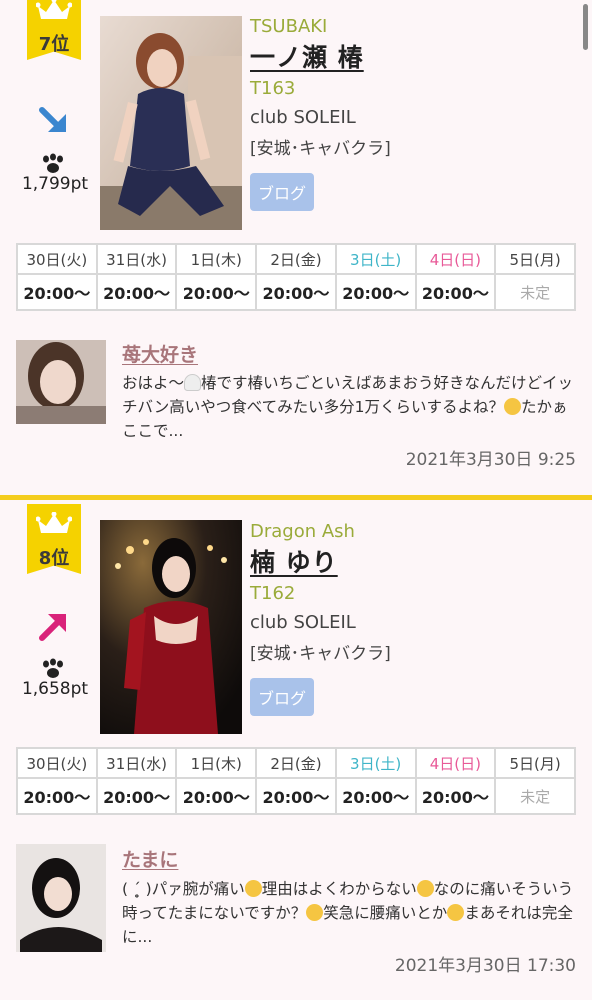  Describe the element at coordinates (54, 539) in the screenshot. I see `rank-badge: 8位` at that location.